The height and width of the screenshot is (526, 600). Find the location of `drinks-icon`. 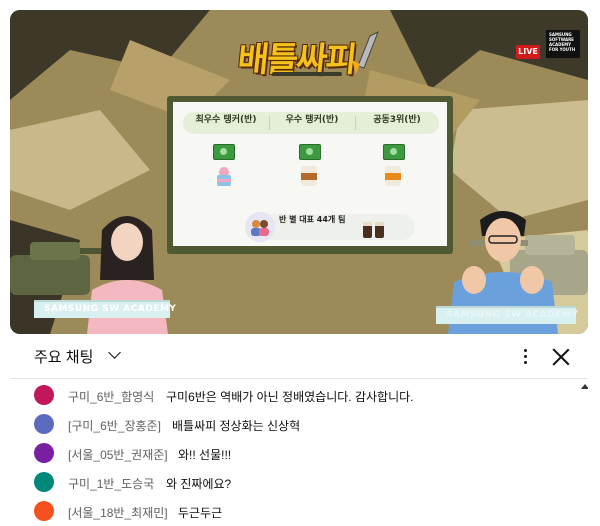

drinks-icon is located at coordinates (373, 230).